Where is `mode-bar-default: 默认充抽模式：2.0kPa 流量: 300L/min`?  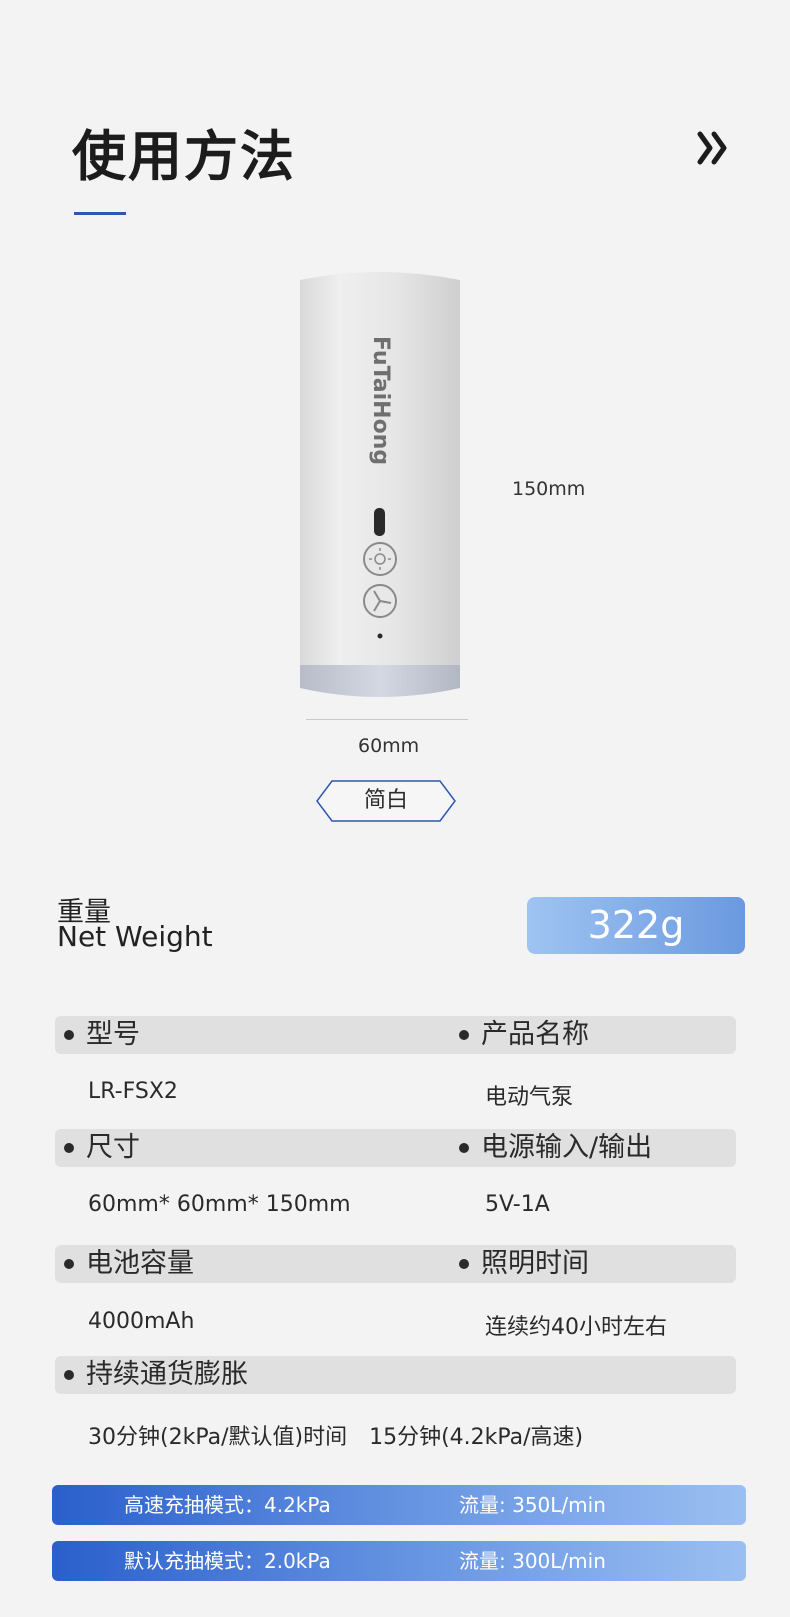 mode-bar-default: 默认充抽模式：2.0kPa 流量: 300L/min is located at coordinates (399, 1561).